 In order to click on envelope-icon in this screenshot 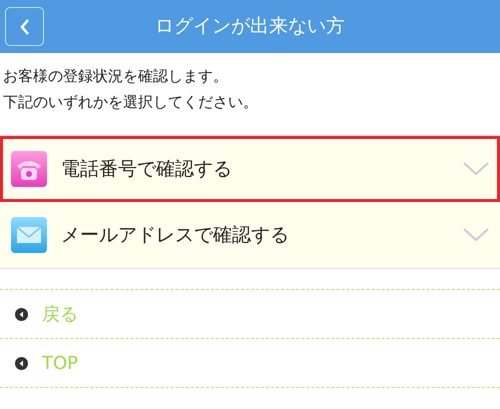, I will do `click(29, 235)`.